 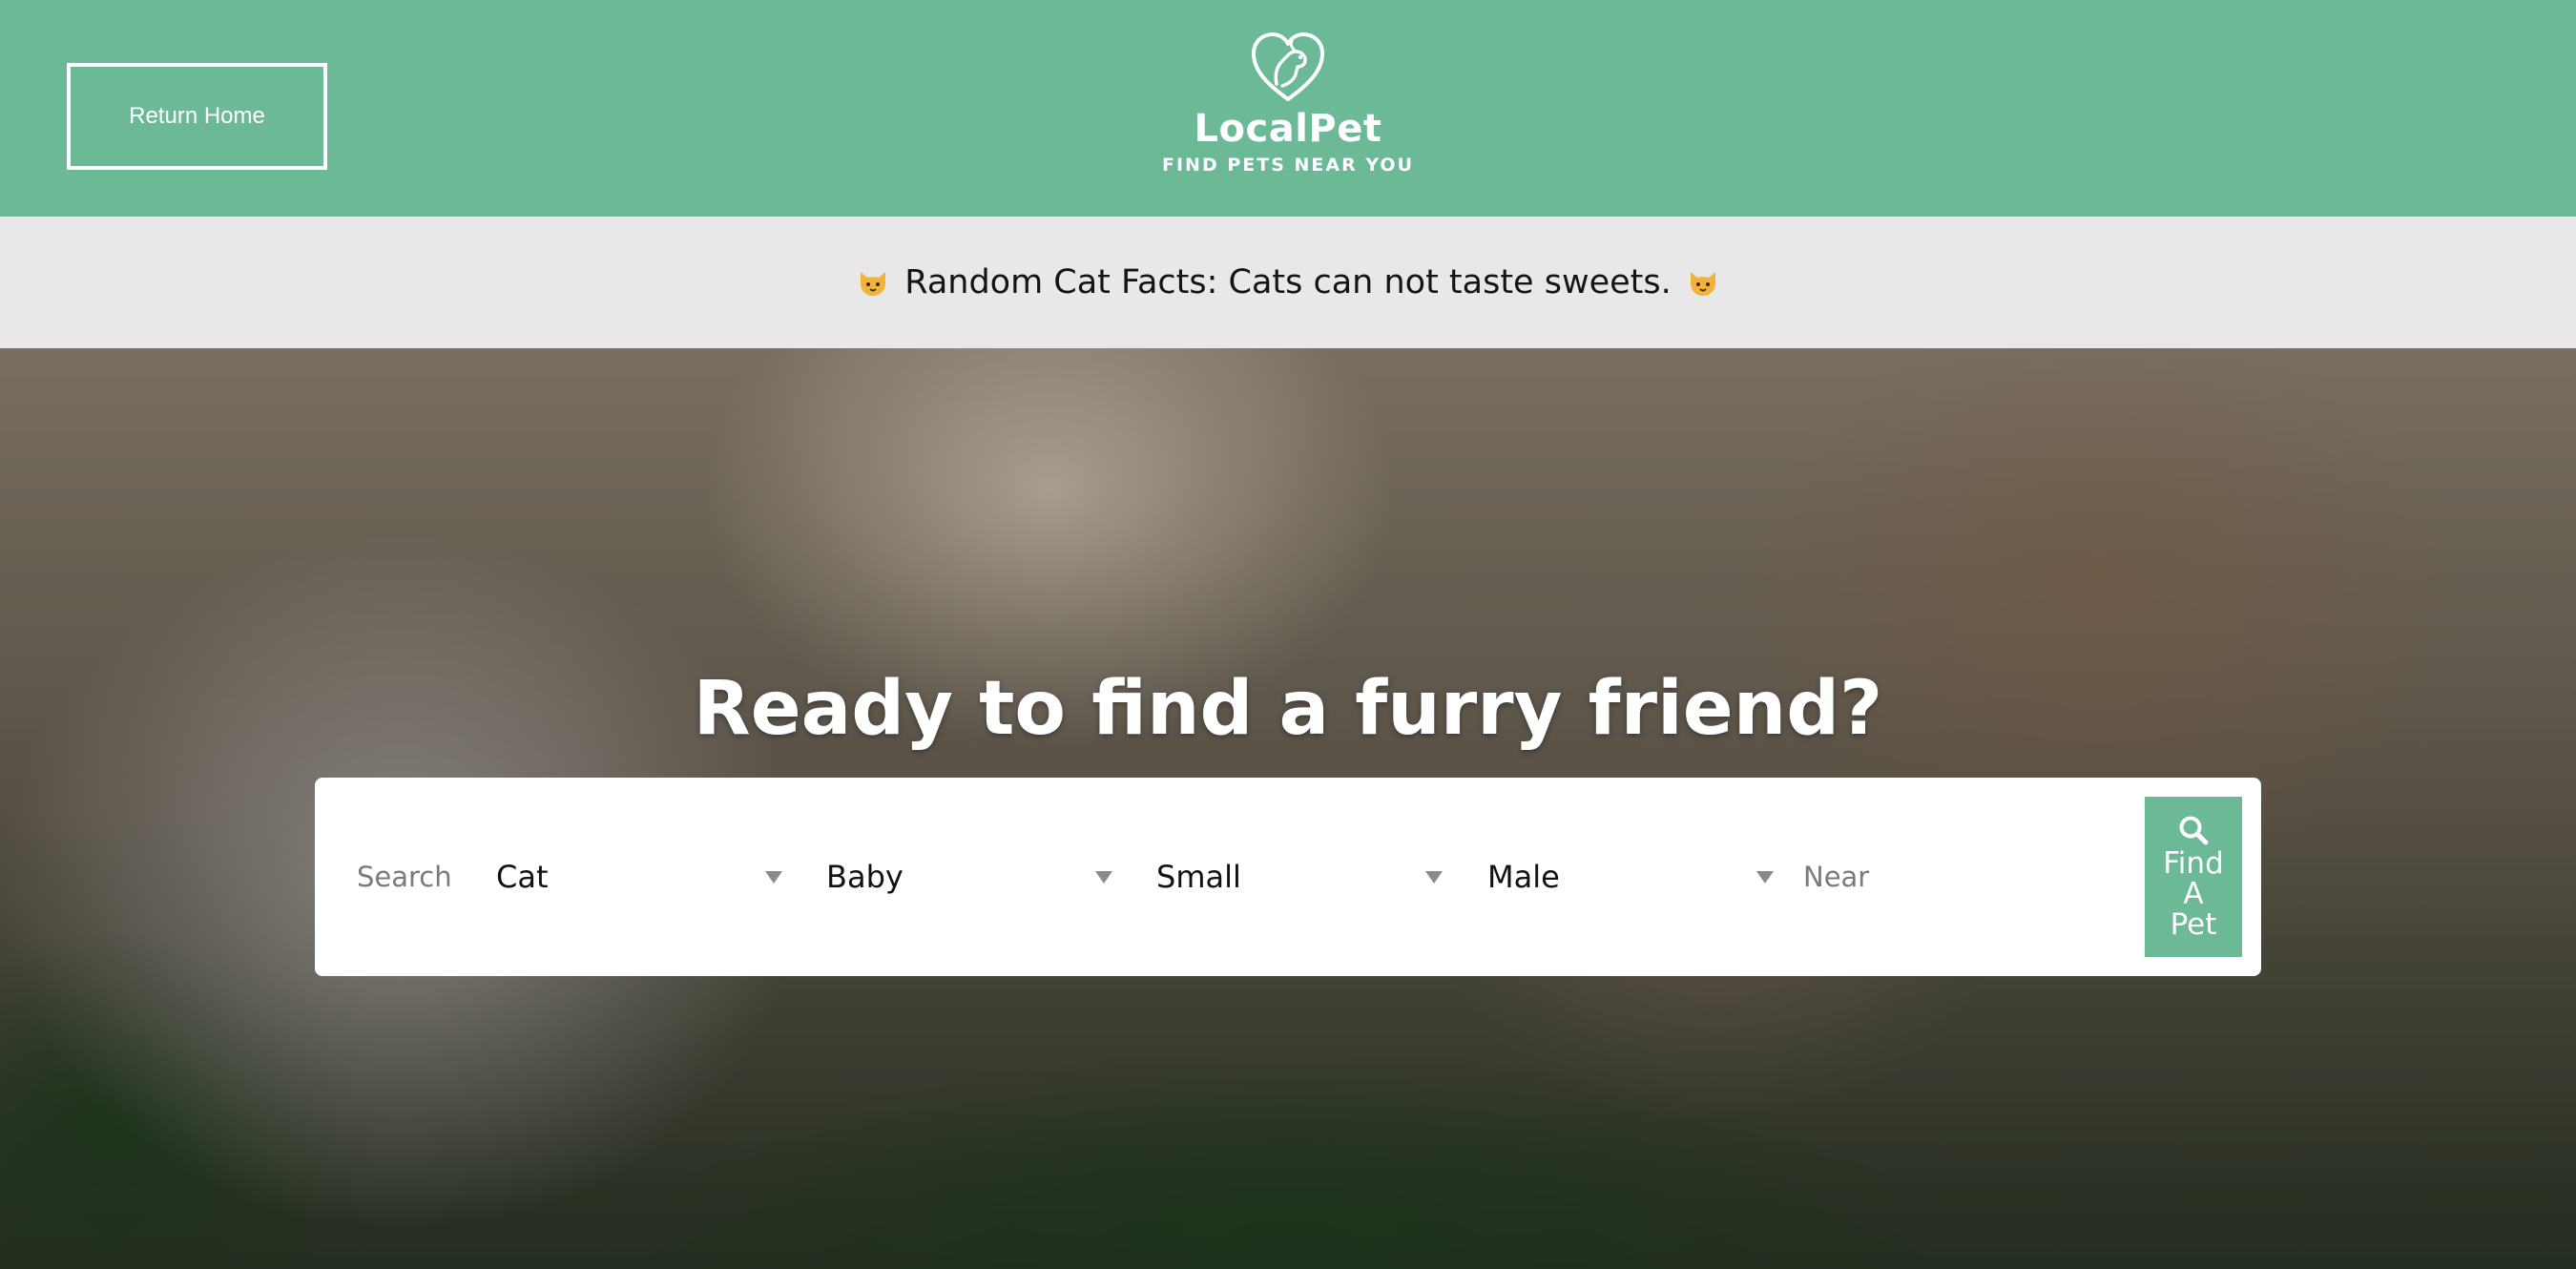 What do you see at coordinates (639, 877) in the screenshot?
I see `type-select: Cat` at bounding box center [639, 877].